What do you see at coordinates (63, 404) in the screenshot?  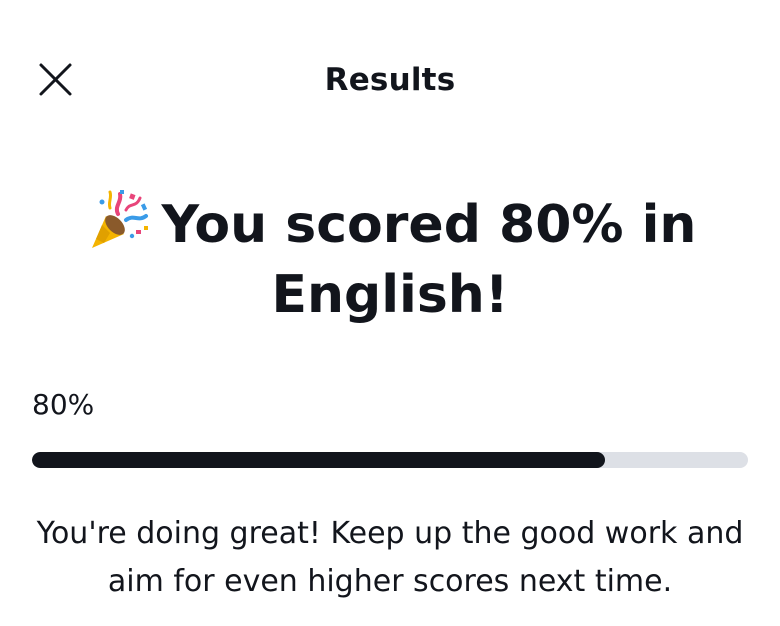 I see `score-percentage-label: 80%` at bounding box center [63, 404].